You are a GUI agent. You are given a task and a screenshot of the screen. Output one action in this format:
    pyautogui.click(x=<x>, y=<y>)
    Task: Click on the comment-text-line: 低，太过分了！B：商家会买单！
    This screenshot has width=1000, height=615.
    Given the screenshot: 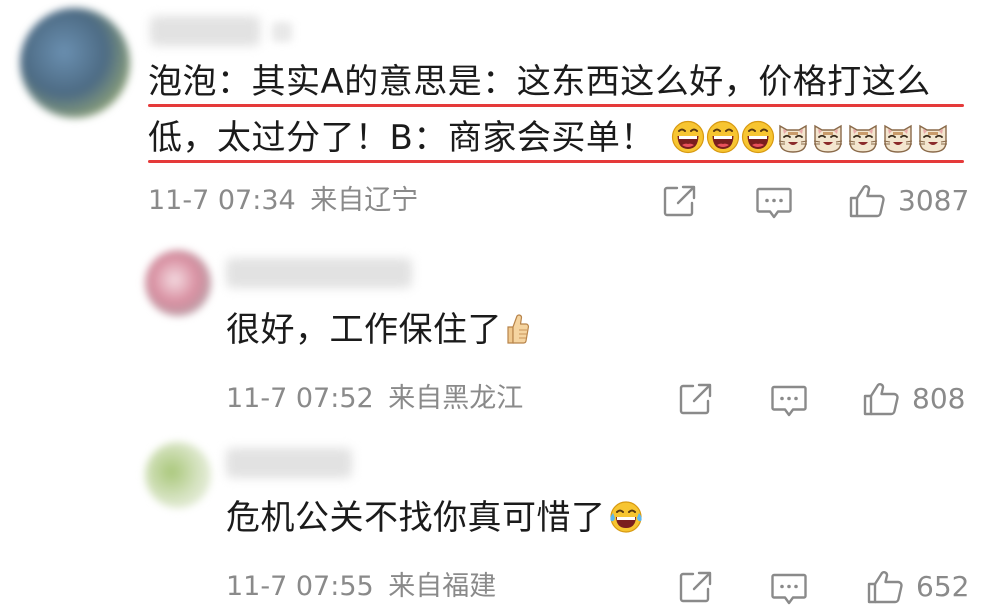 What is the action you would take?
    pyautogui.click(x=549, y=140)
    